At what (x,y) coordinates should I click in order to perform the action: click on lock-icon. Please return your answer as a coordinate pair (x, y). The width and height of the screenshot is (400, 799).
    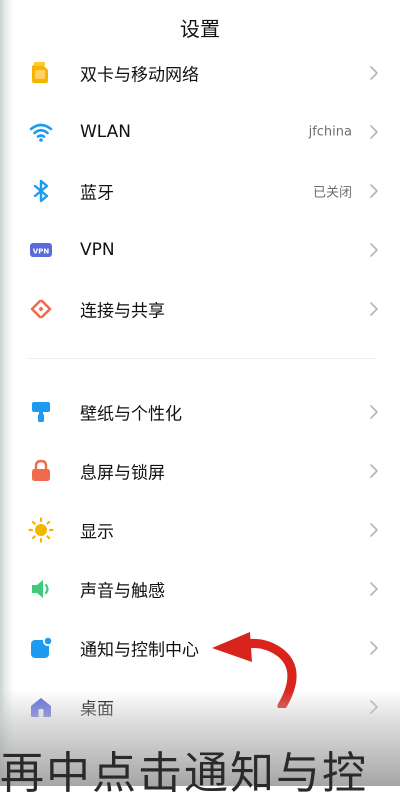
    Looking at the image, I should click on (41, 471).